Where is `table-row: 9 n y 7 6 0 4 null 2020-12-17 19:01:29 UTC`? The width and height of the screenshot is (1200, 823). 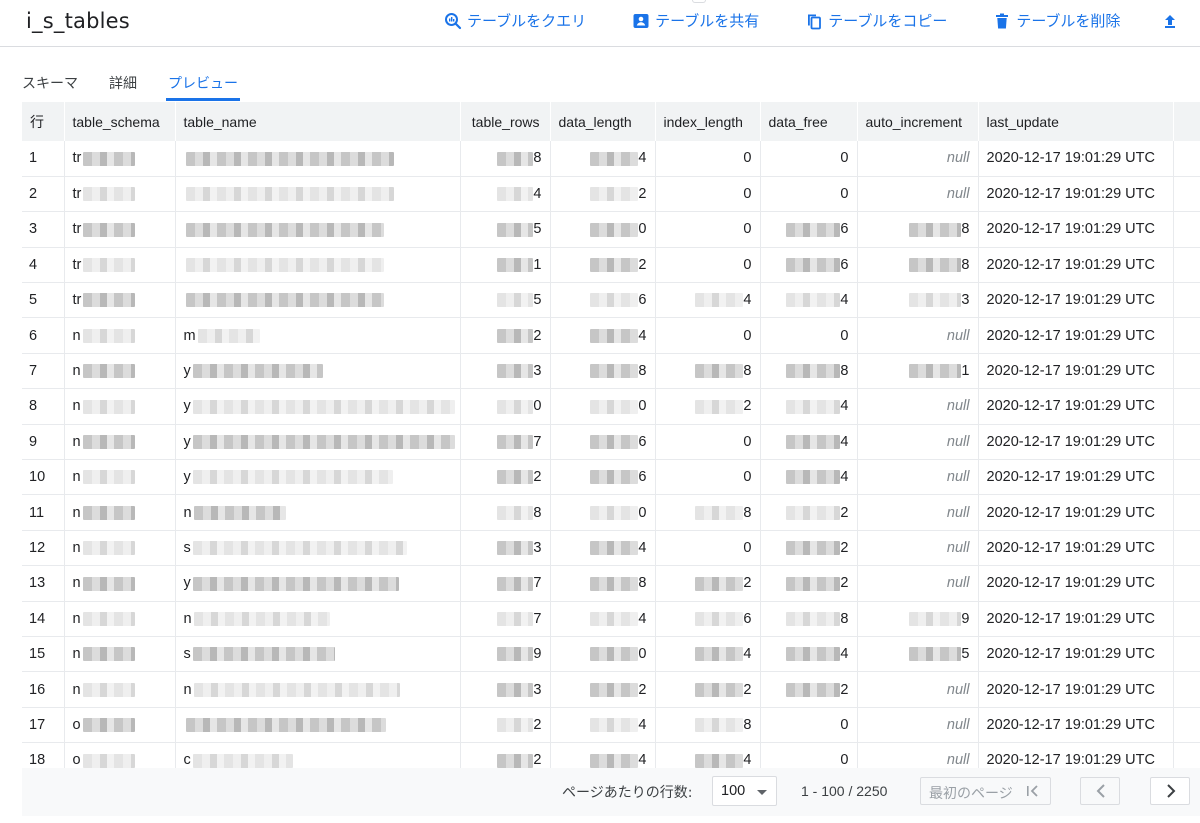
table-row: 9 n y 7 6 0 4 null 2020-12-17 19:01:29 UTC is located at coordinates (611, 442).